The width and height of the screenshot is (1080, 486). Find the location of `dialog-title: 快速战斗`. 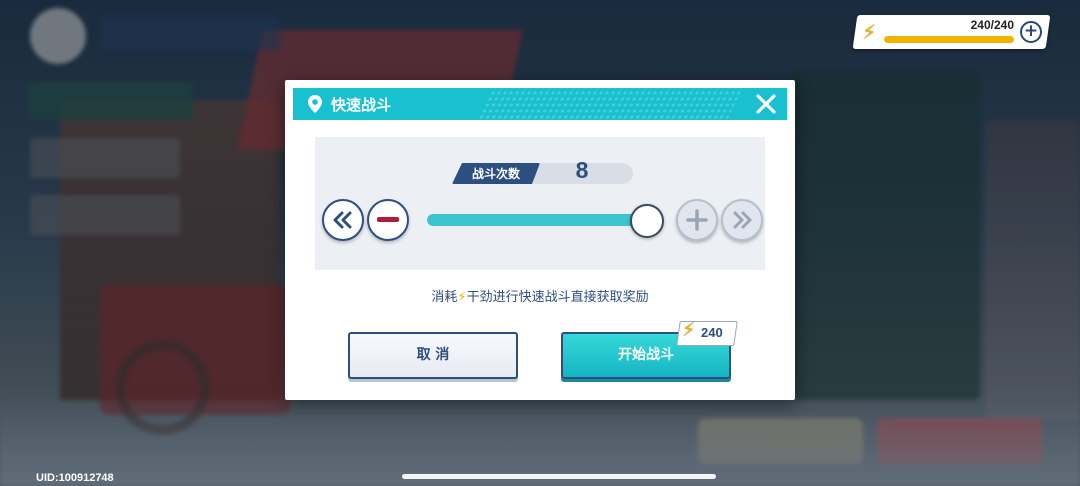

dialog-title: 快速战斗 is located at coordinates (361, 105).